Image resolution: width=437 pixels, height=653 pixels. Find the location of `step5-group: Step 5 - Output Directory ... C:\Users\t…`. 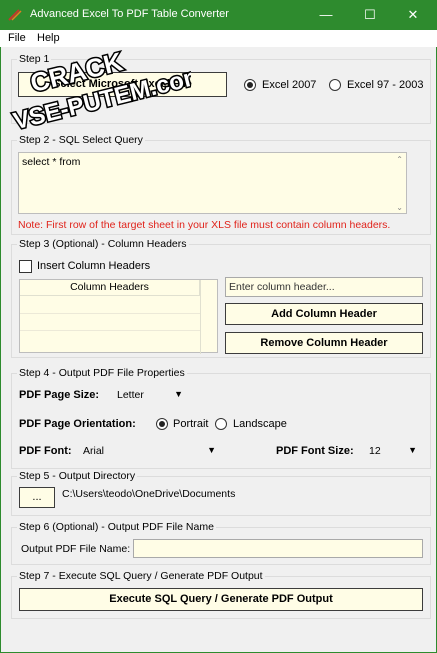

step5-group: Step 5 - Output Directory ... C:\Users\t… is located at coordinates (221, 493).